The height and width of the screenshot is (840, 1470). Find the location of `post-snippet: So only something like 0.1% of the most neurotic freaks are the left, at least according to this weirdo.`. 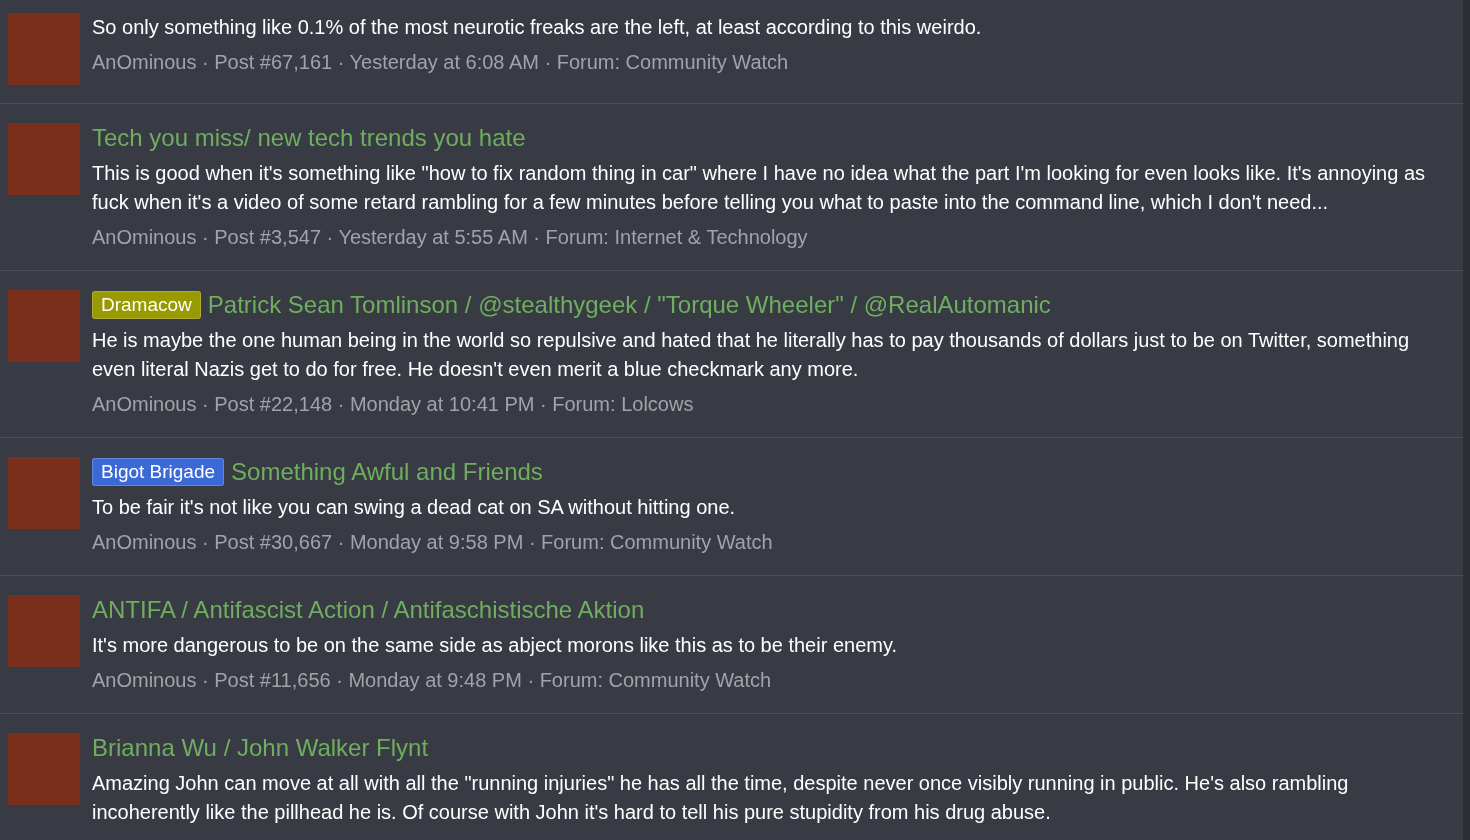

post-snippet: So only something like 0.1% of the most neurotic freaks are the left, at least according to this weirdo. is located at coordinates (537, 27).